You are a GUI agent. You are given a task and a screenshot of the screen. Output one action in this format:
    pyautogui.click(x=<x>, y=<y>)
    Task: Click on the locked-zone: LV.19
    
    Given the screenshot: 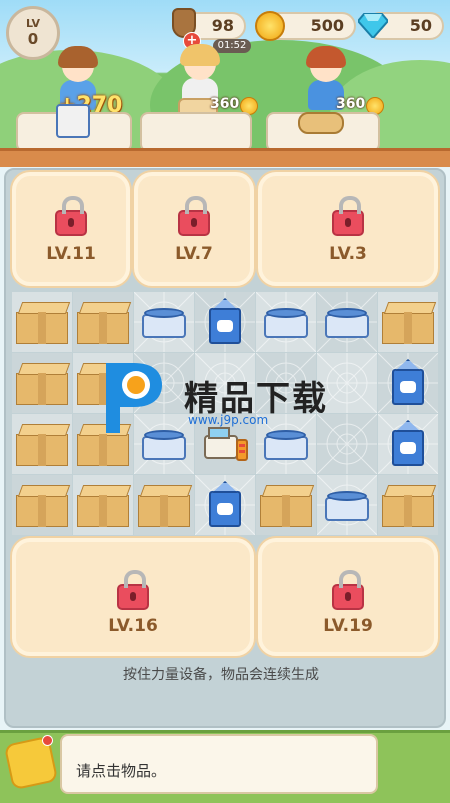 What is the action you would take?
    pyautogui.click(x=348, y=597)
    